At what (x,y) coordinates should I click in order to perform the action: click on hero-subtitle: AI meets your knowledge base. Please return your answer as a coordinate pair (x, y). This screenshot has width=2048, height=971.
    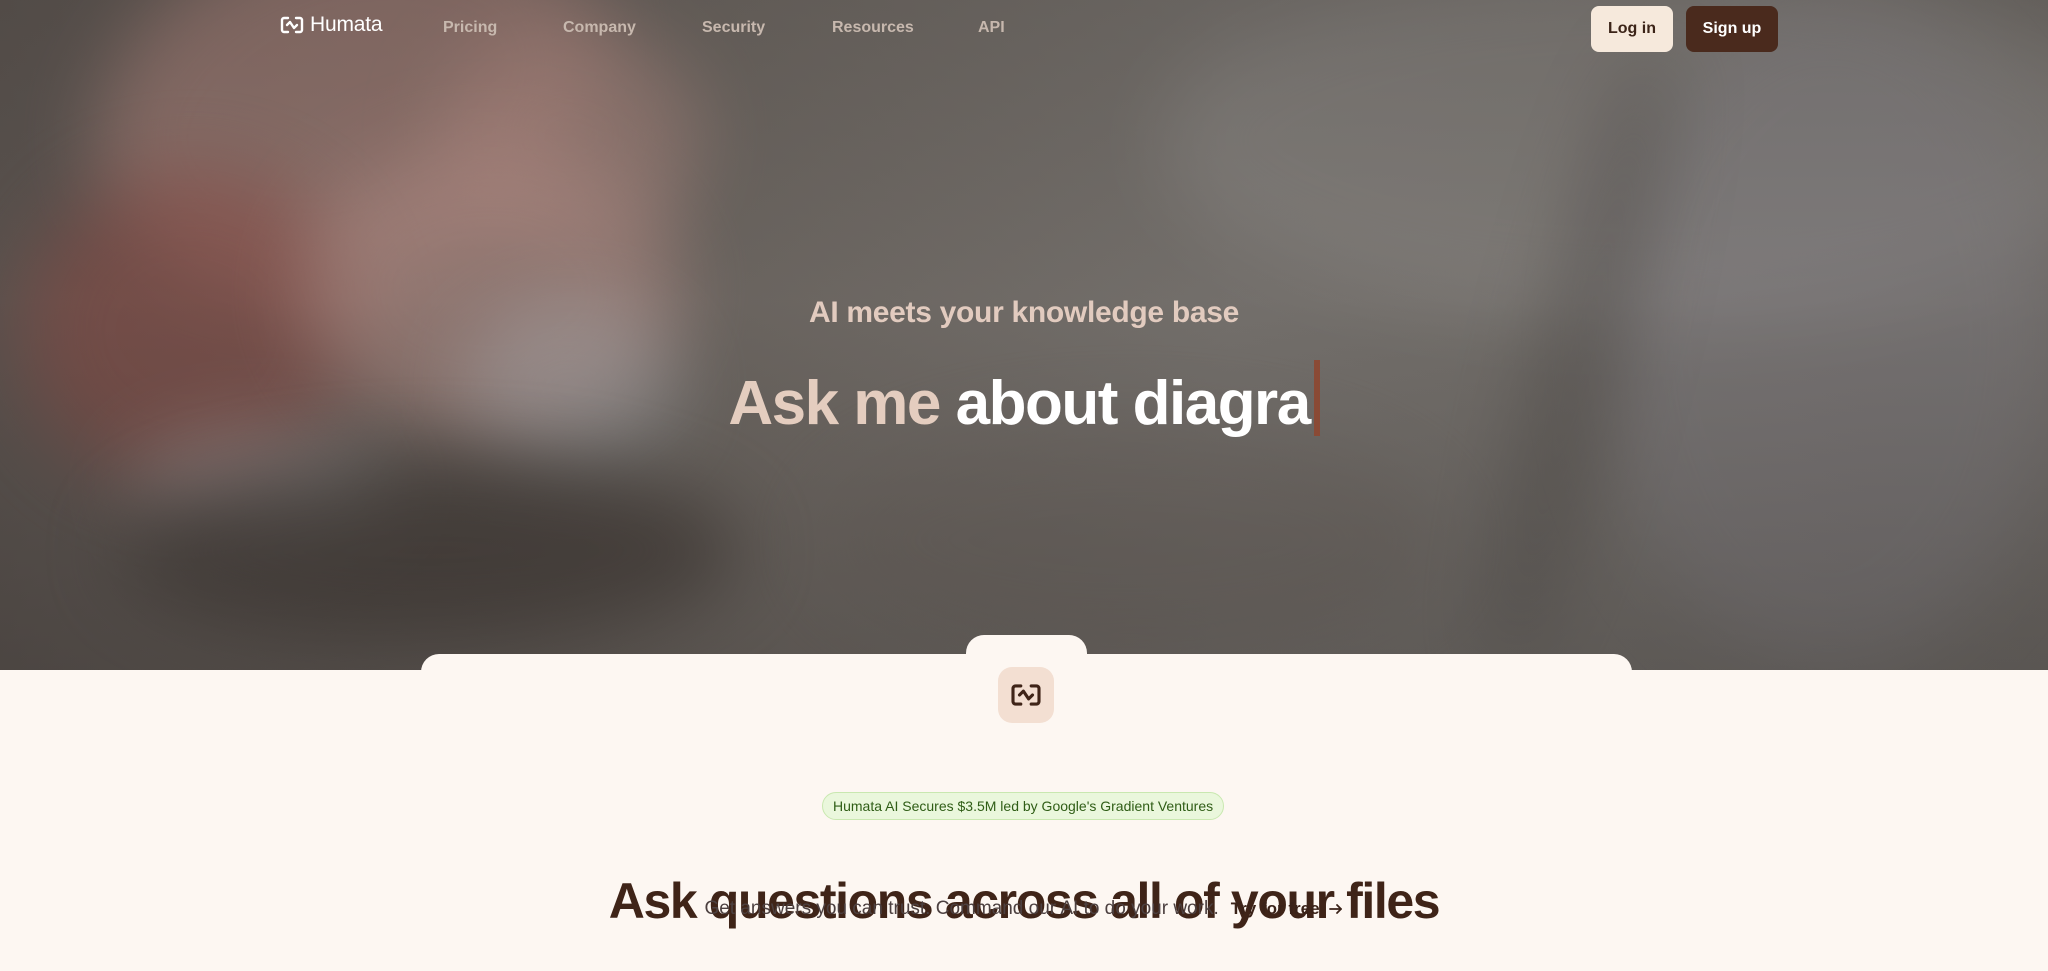
    Looking at the image, I should click on (1024, 312).